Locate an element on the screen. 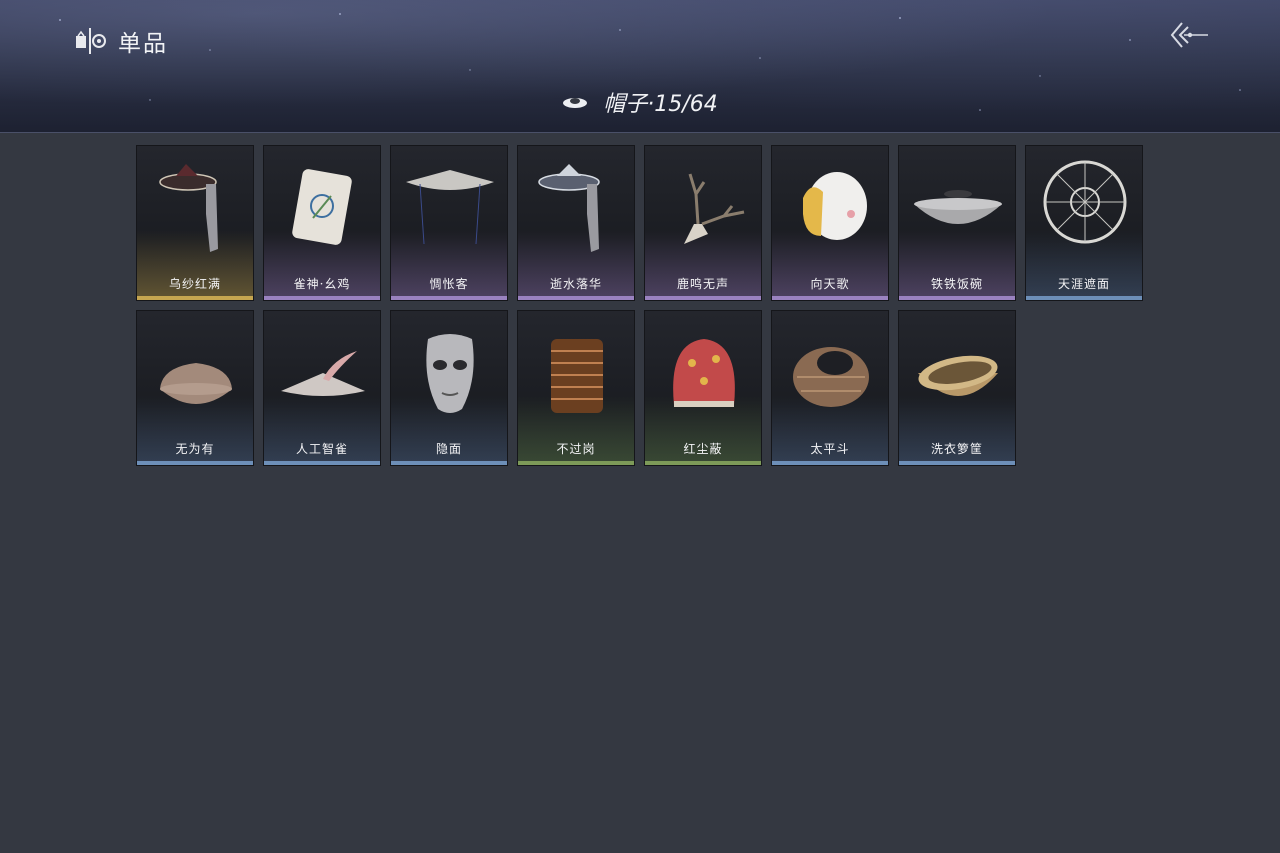  item-card: 鹿鸣无声 is located at coordinates (703, 223).